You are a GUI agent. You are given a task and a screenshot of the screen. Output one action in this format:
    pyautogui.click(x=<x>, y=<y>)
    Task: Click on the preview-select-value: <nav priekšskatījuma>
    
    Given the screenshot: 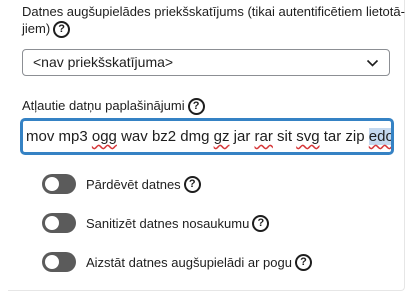 What is the action you would take?
    pyautogui.click(x=103, y=62)
    